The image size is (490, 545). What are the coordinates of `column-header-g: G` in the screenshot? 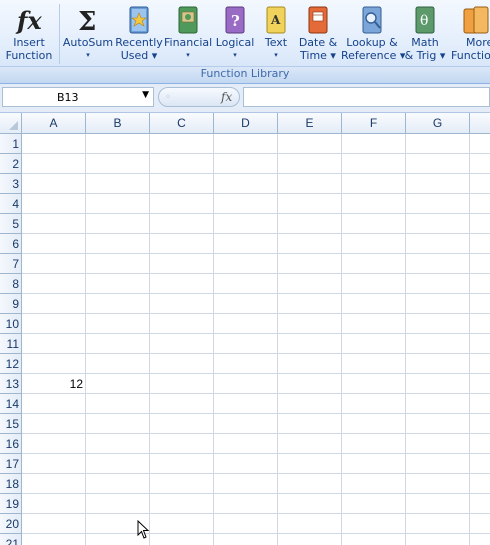 It's located at (438, 123).